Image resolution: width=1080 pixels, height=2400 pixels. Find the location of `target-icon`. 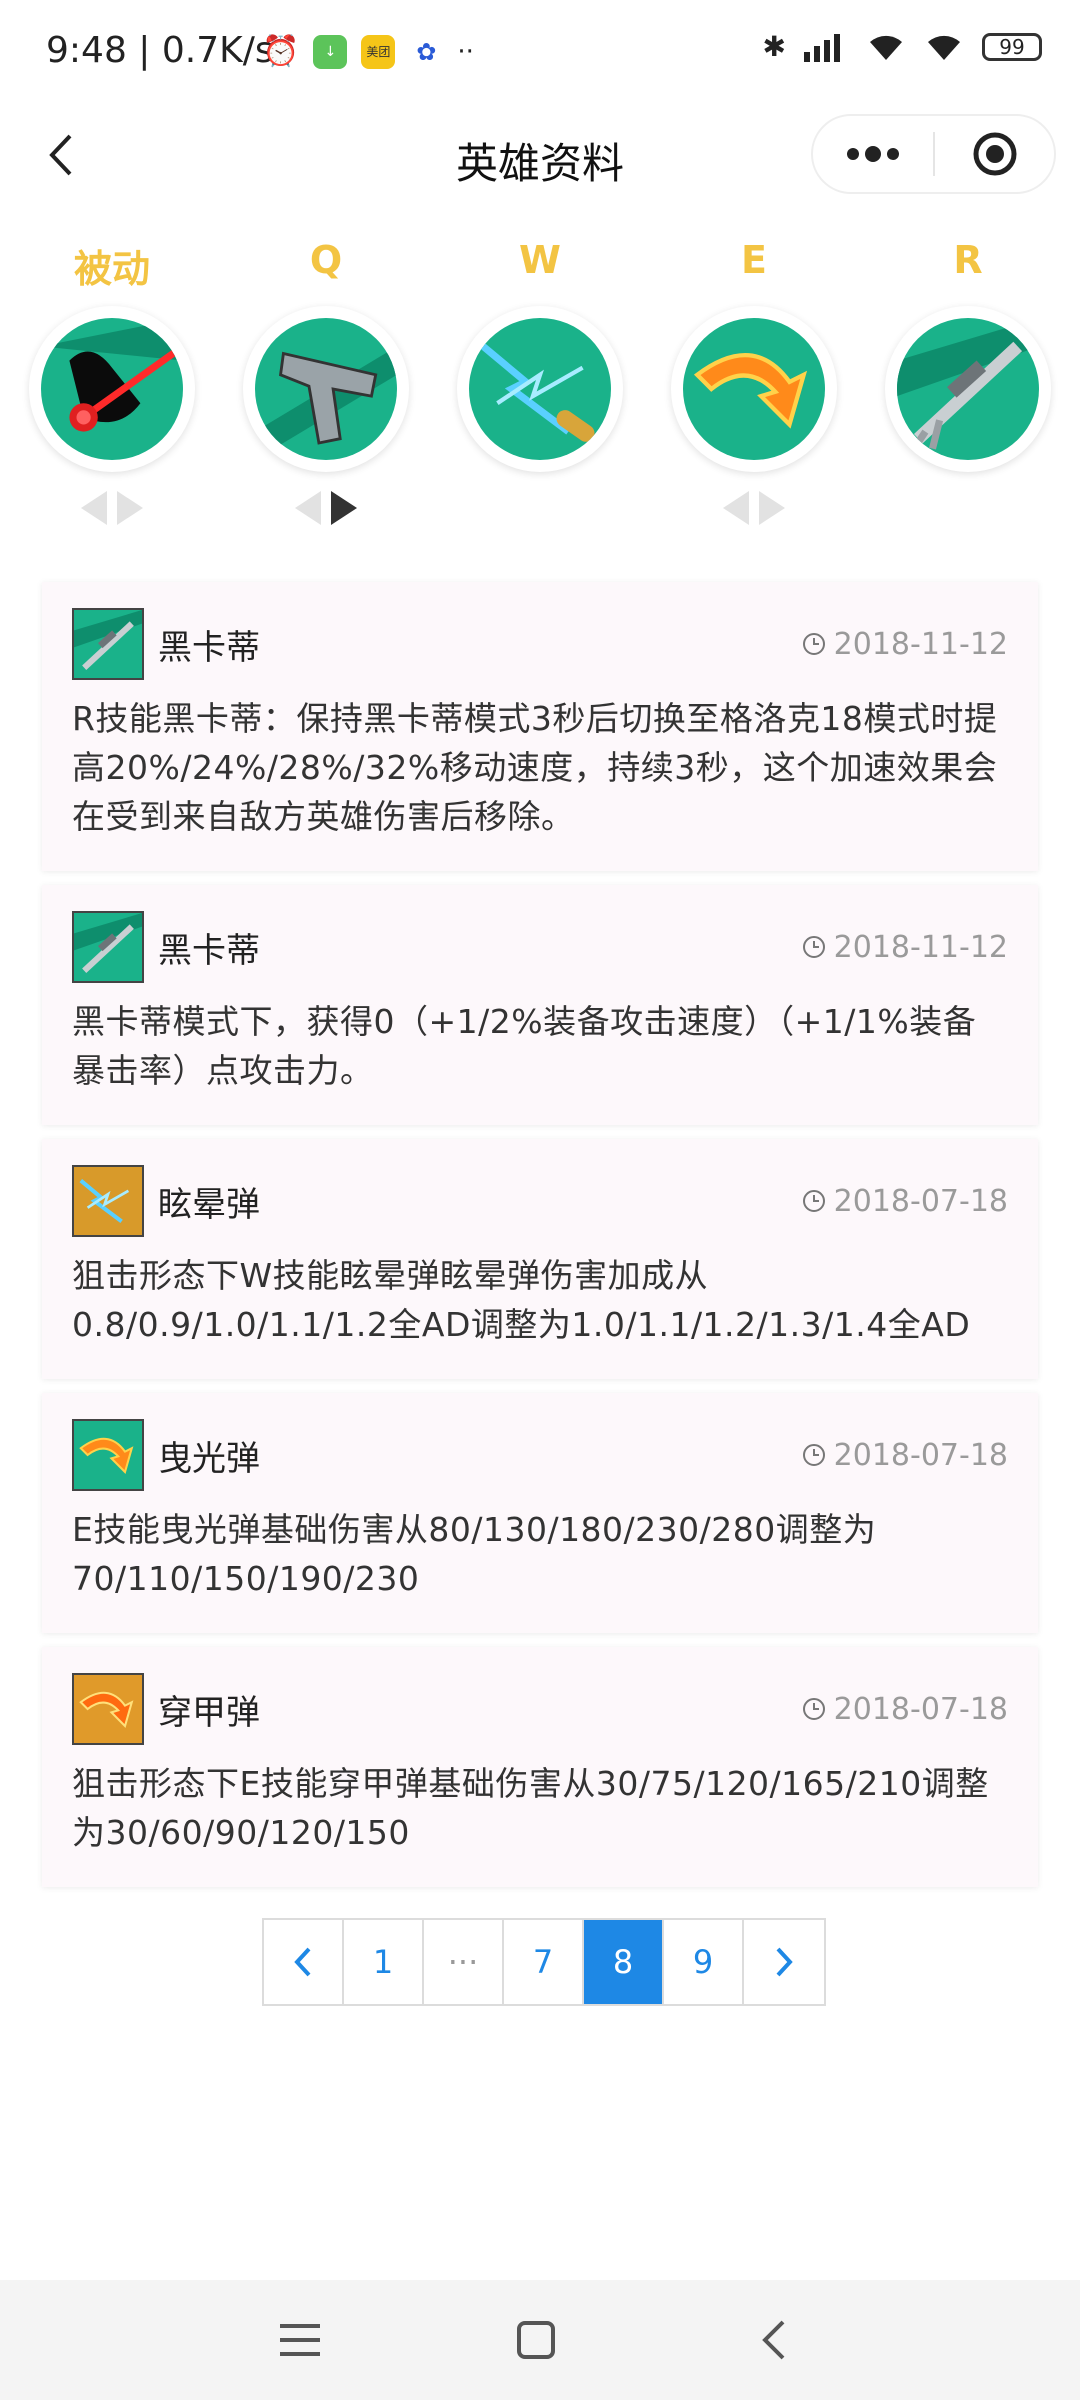

target-icon is located at coordinates (994, 154).